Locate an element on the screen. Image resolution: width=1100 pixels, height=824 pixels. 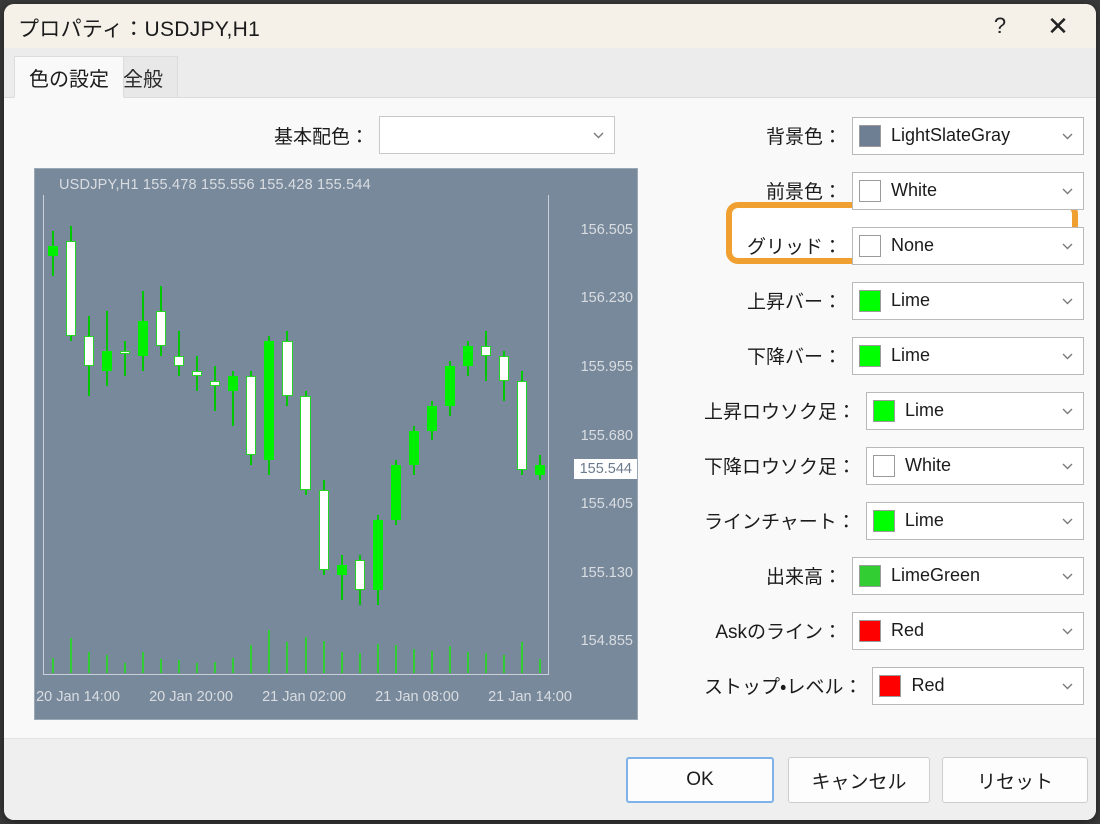
time-tick-label: 21 Jan 08:00 is located at coordinates (417, 697).